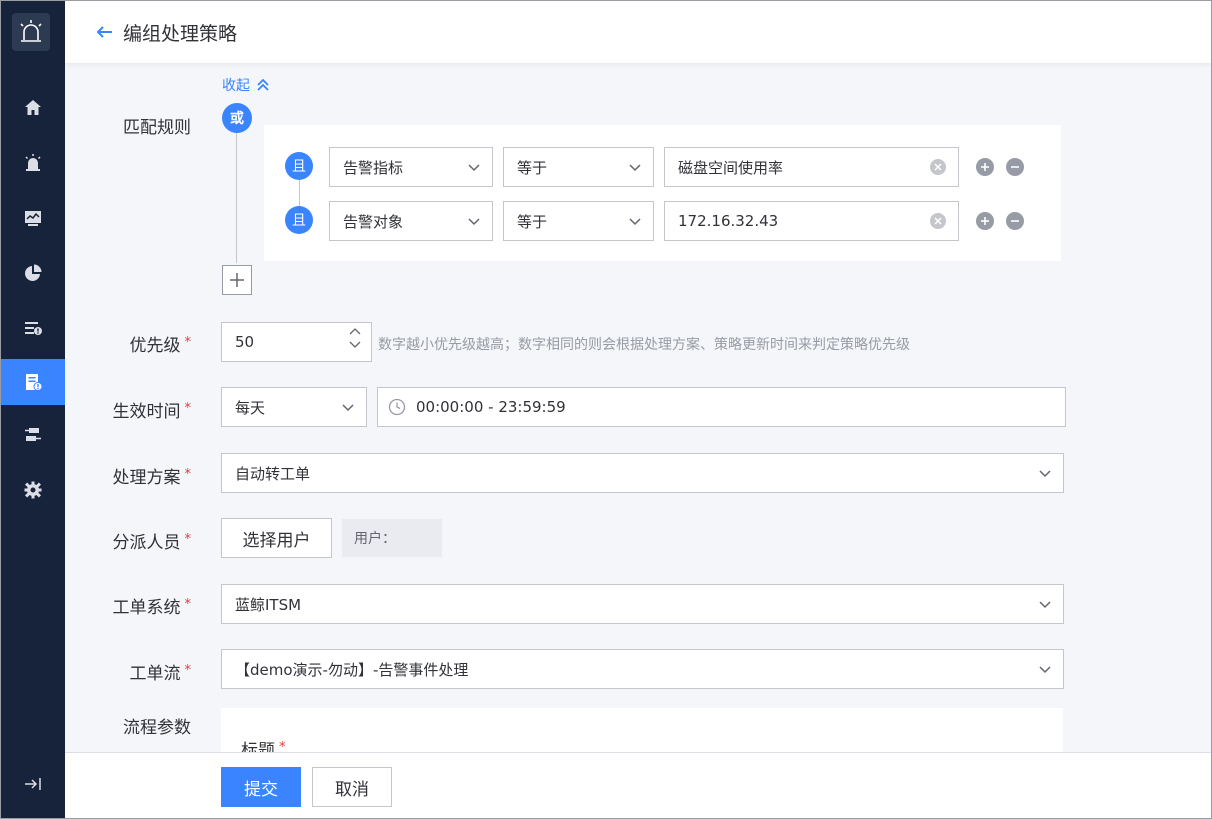 The height and width of the screenshot is (819, 1212). Describe the element at coordinates (152, 542) in the screenshot. I see `assignee-label: 分派人员 *` at that location.